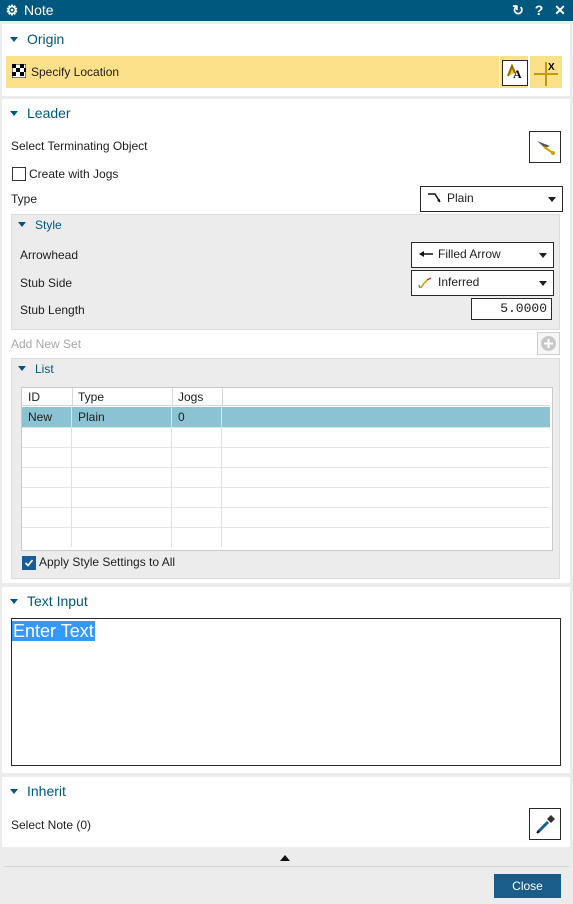 Image resolution: width=573 pixels, height=904 pixels. What do you see at coordinates (19, 174) in the screenshot?
I see `create-with-jogs-checkbox` at bounding box center [19, 174].